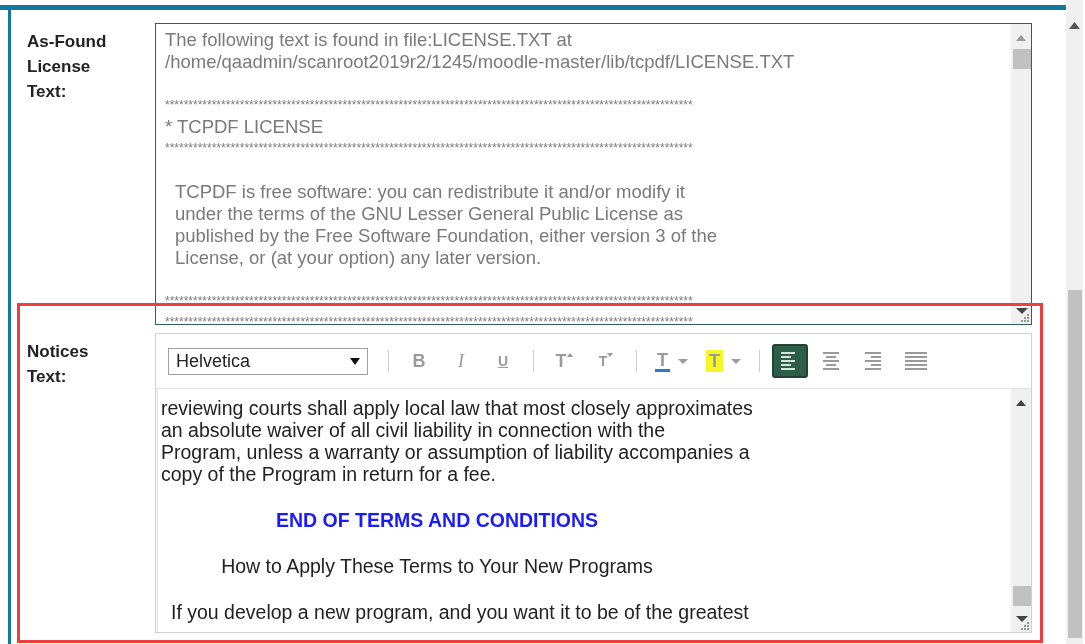 This screenshot has width=1085, height=644. Describe the element at coordinates (832, 361) in the screenshot. I see `align-center-icon` at that location.